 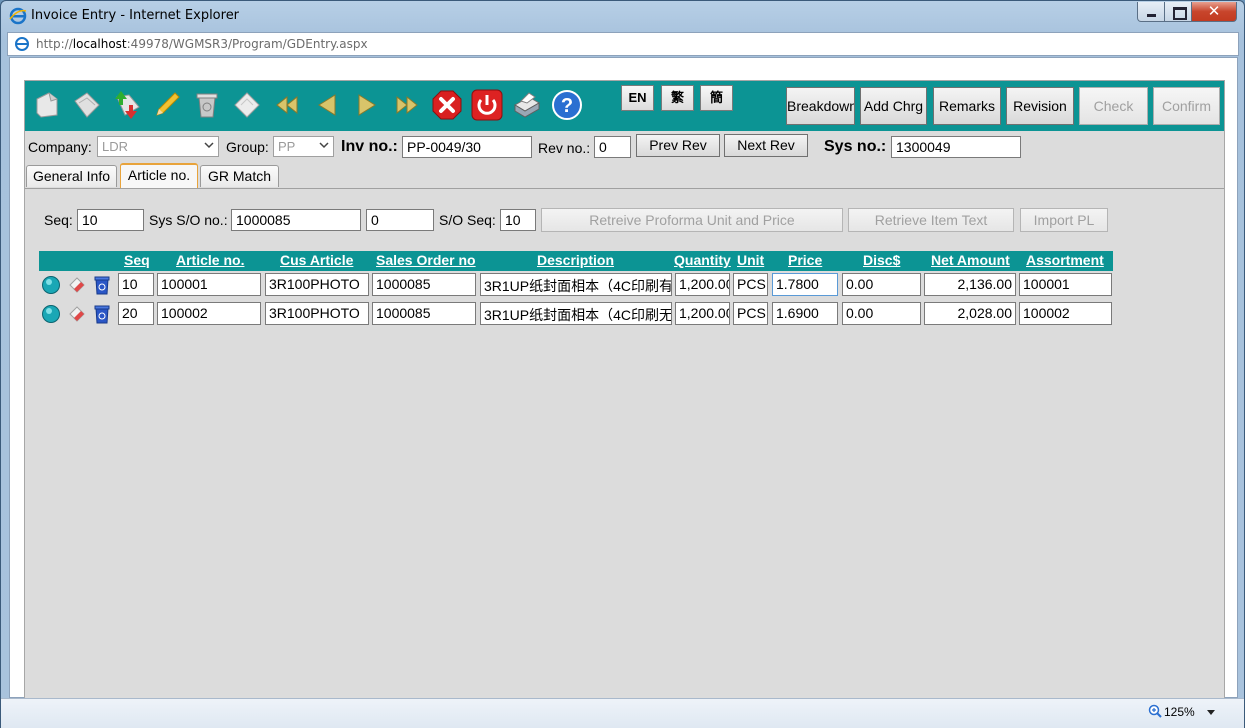 I want to click on cell-description: 3R1UP纸封面相本（4C印刷无, so click(x=576, y=313).